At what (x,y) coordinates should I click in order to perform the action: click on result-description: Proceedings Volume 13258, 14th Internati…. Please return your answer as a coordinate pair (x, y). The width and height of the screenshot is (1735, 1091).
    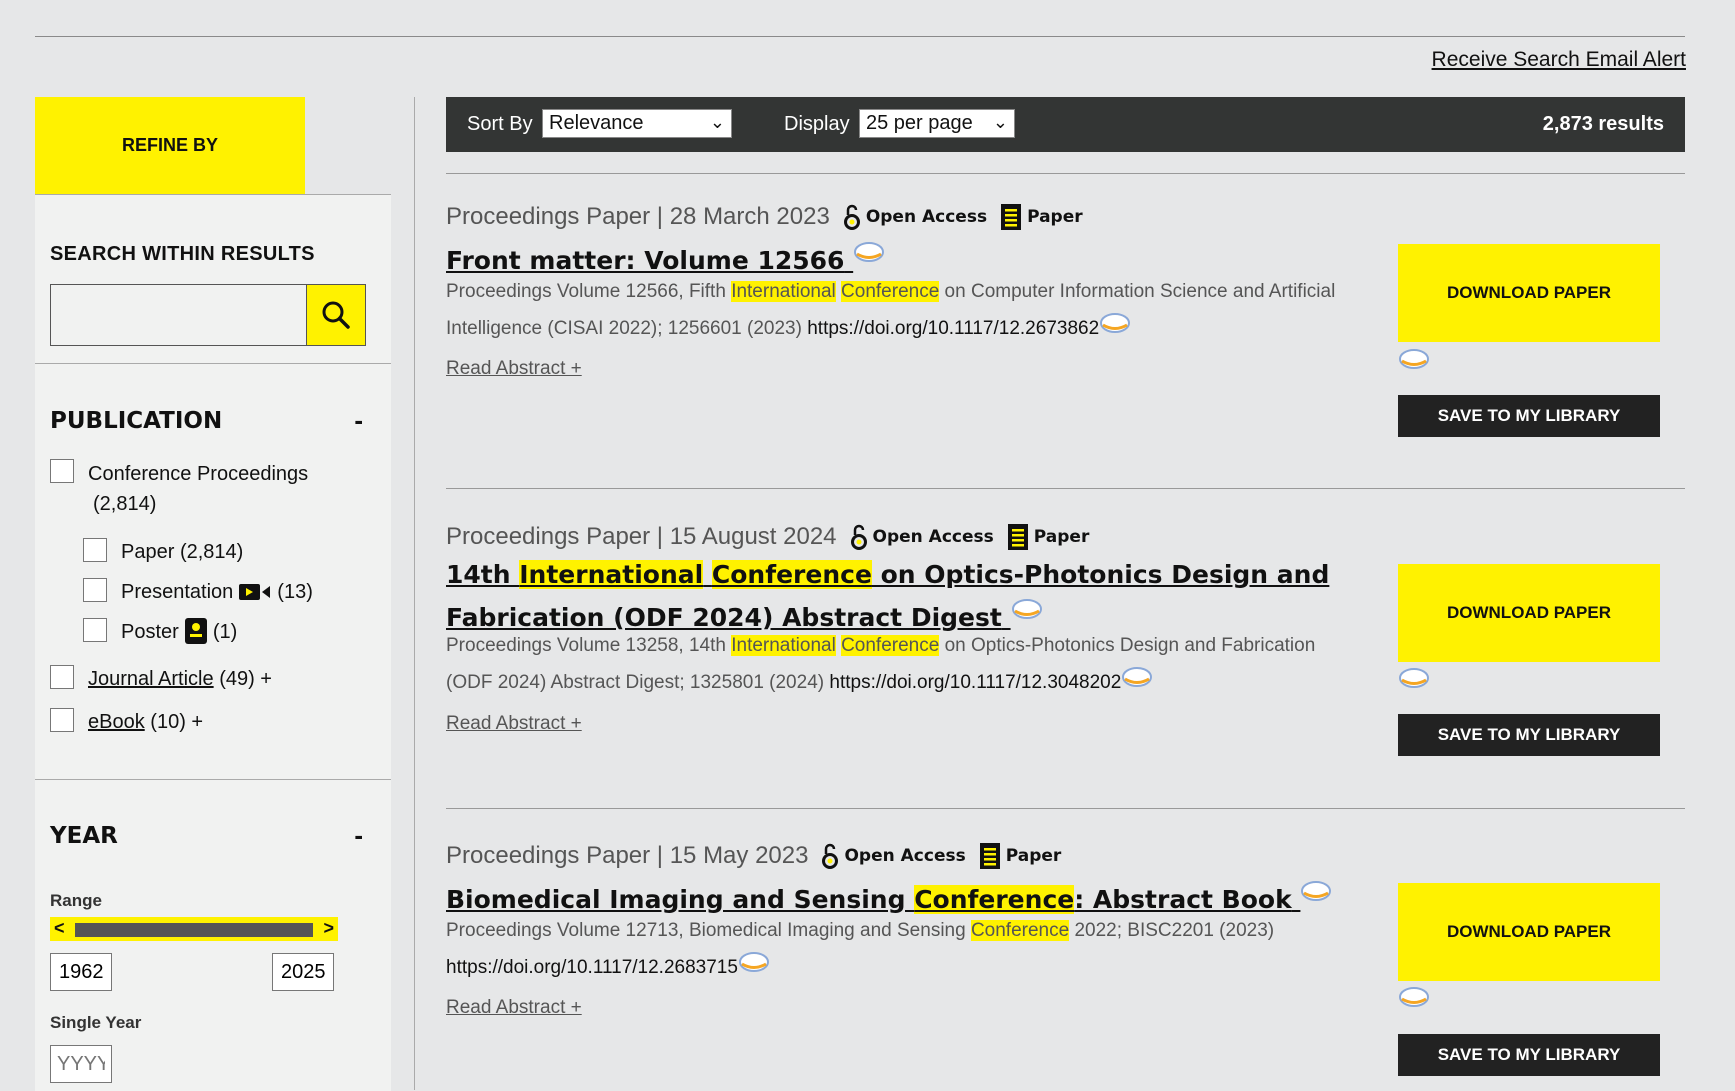
    Looking at the image, I should click on (881, 664).